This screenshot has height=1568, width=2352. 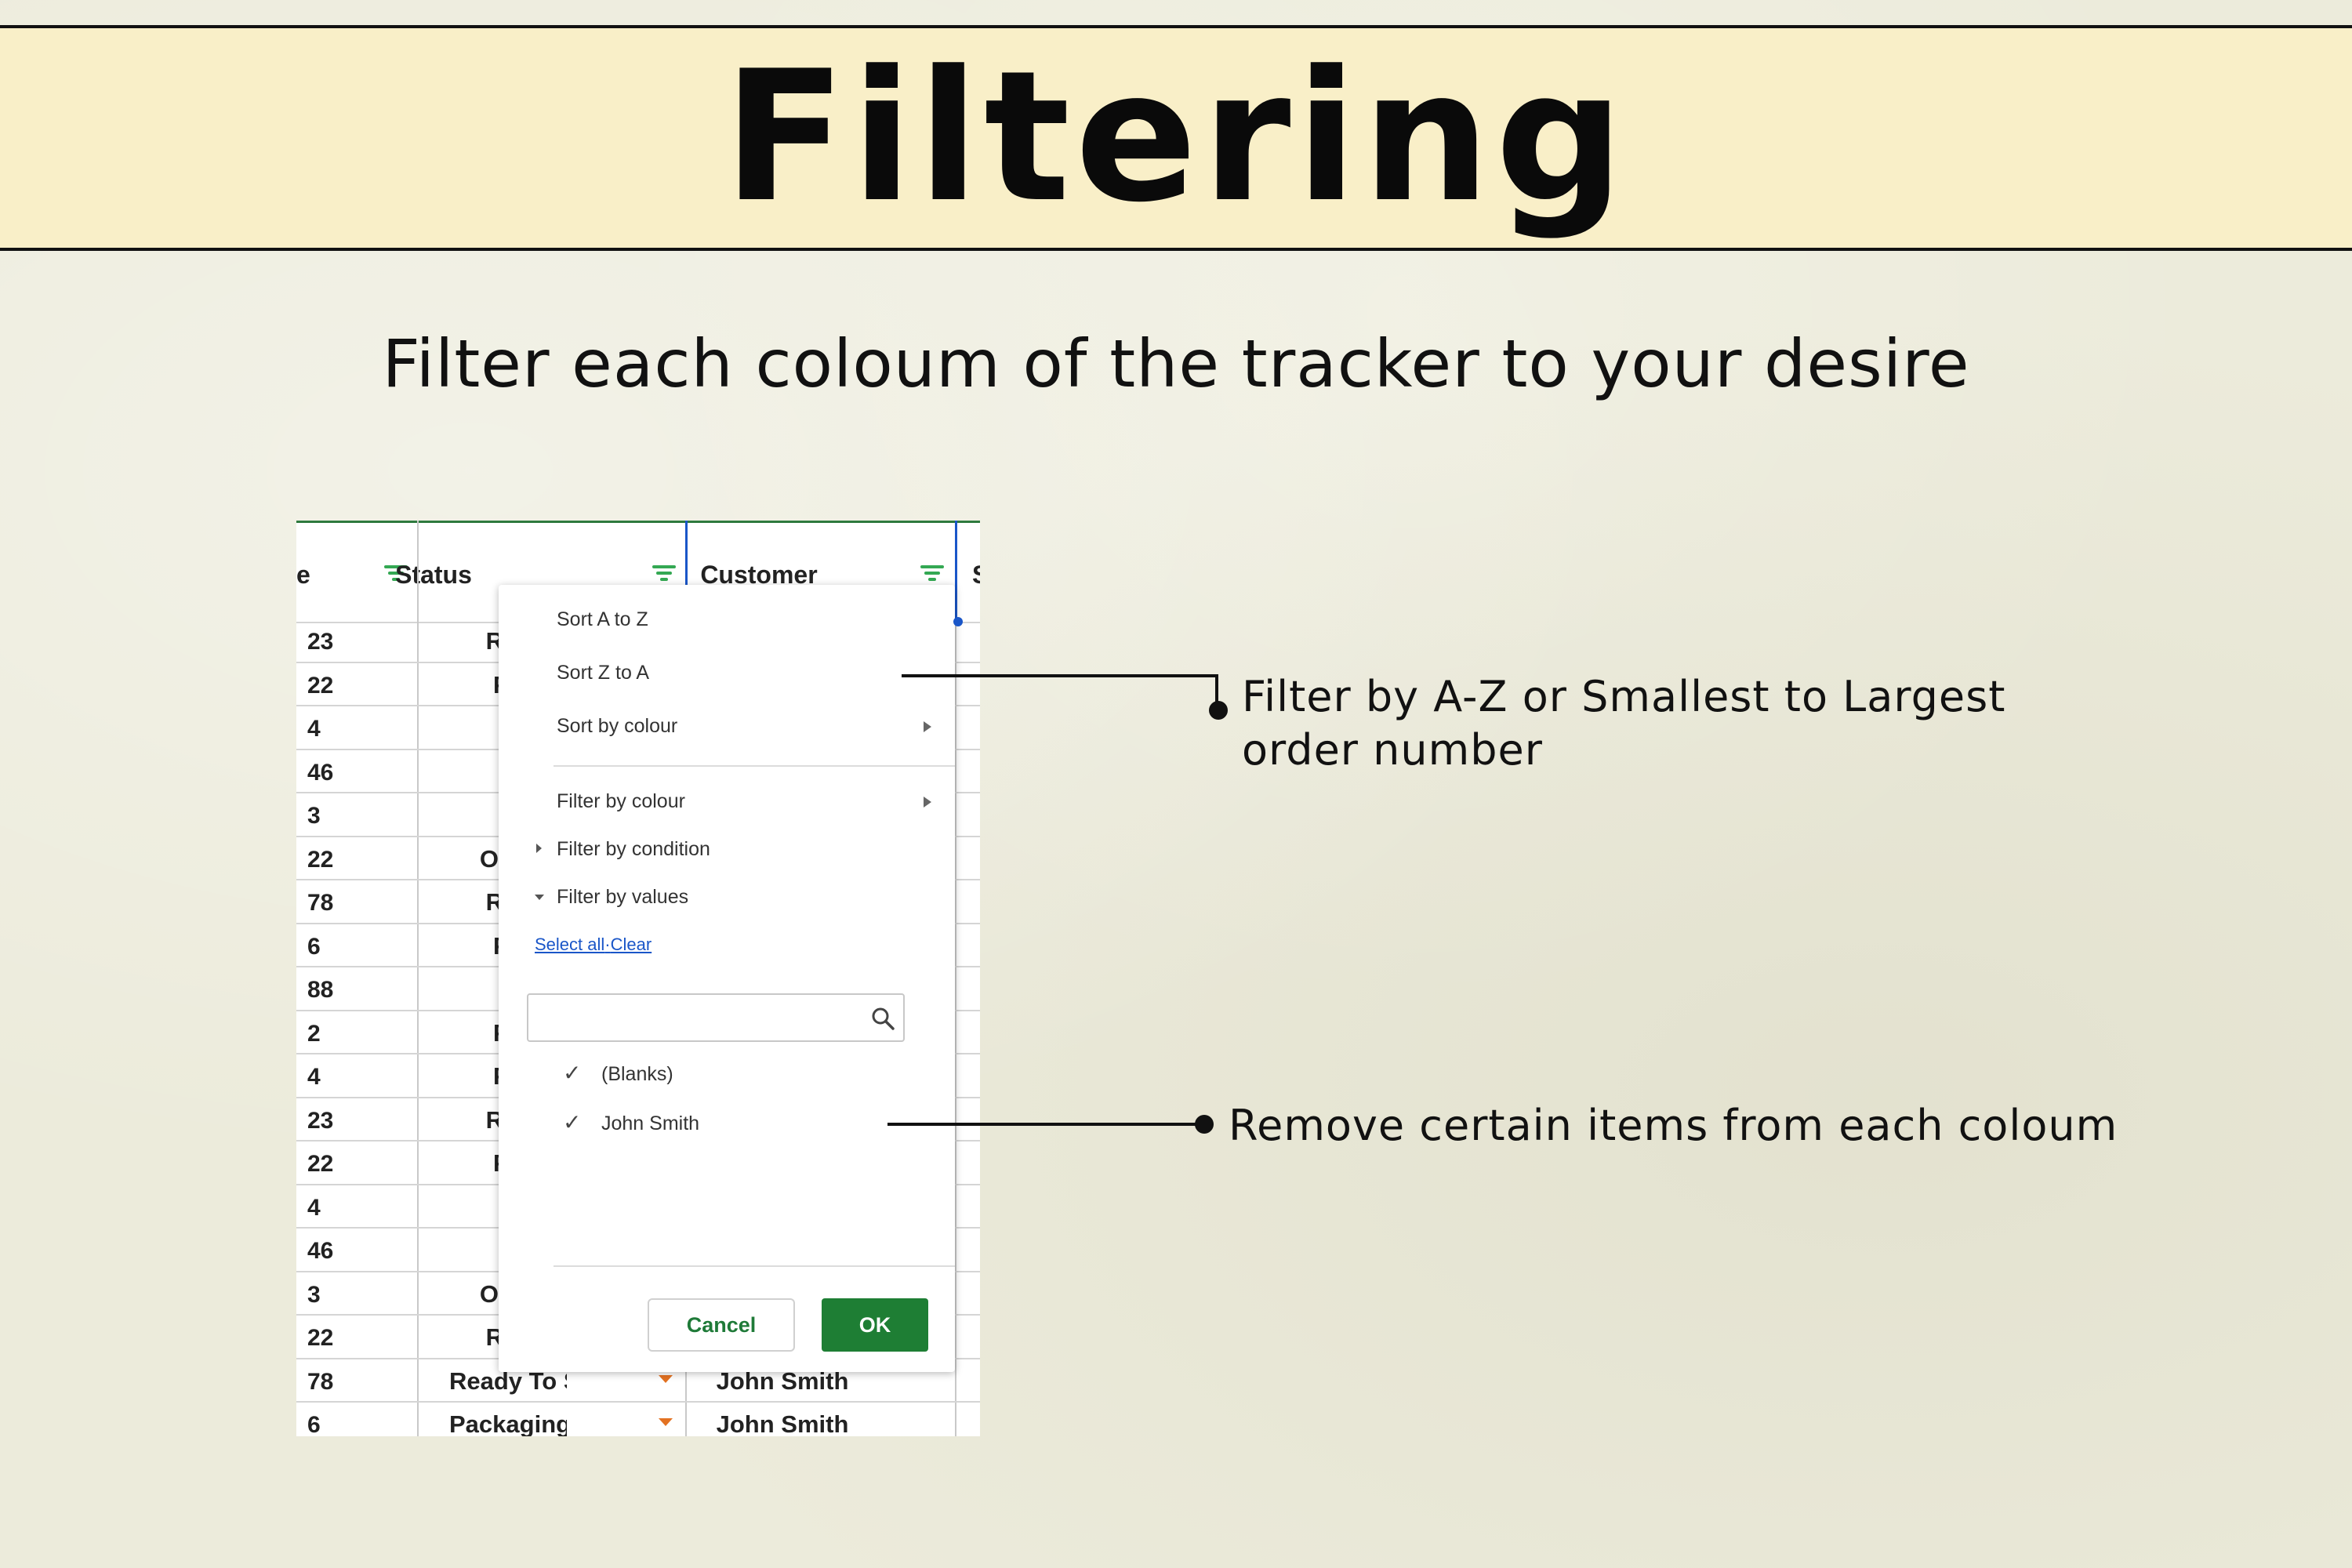 I want to click on callout-dot-sort, so click(x=1218, y=710).